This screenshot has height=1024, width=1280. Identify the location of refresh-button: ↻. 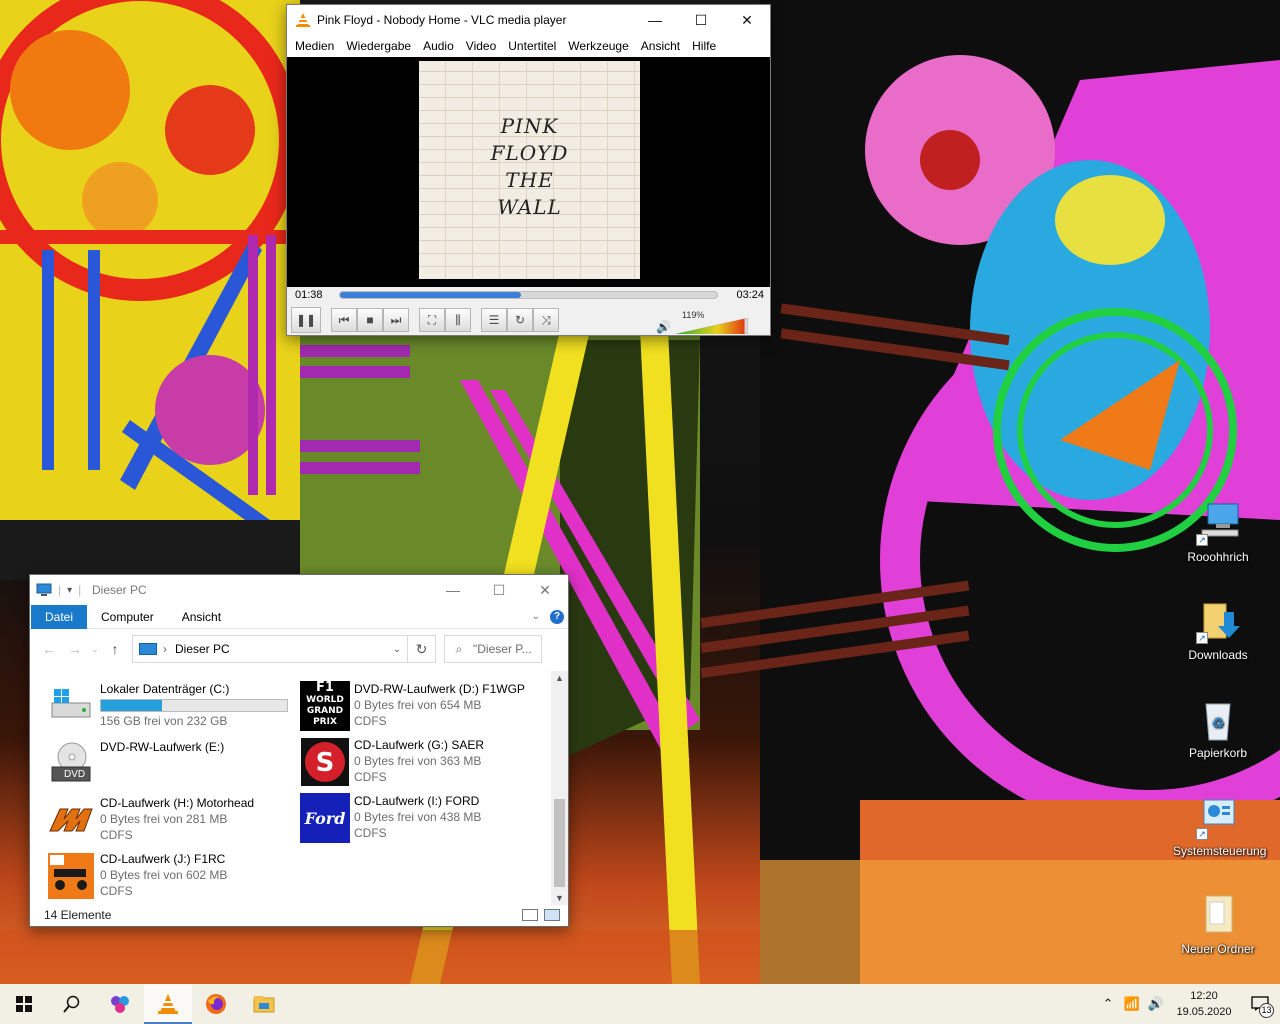
(422, 649).